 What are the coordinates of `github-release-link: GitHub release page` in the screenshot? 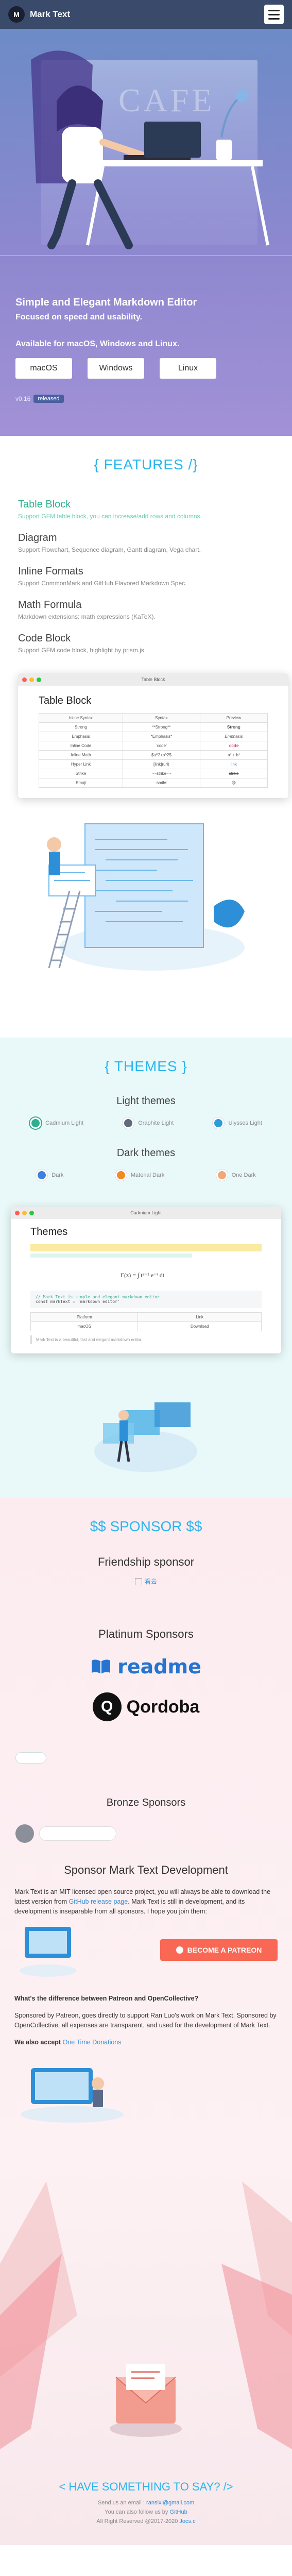 It's located at (98, 1901).